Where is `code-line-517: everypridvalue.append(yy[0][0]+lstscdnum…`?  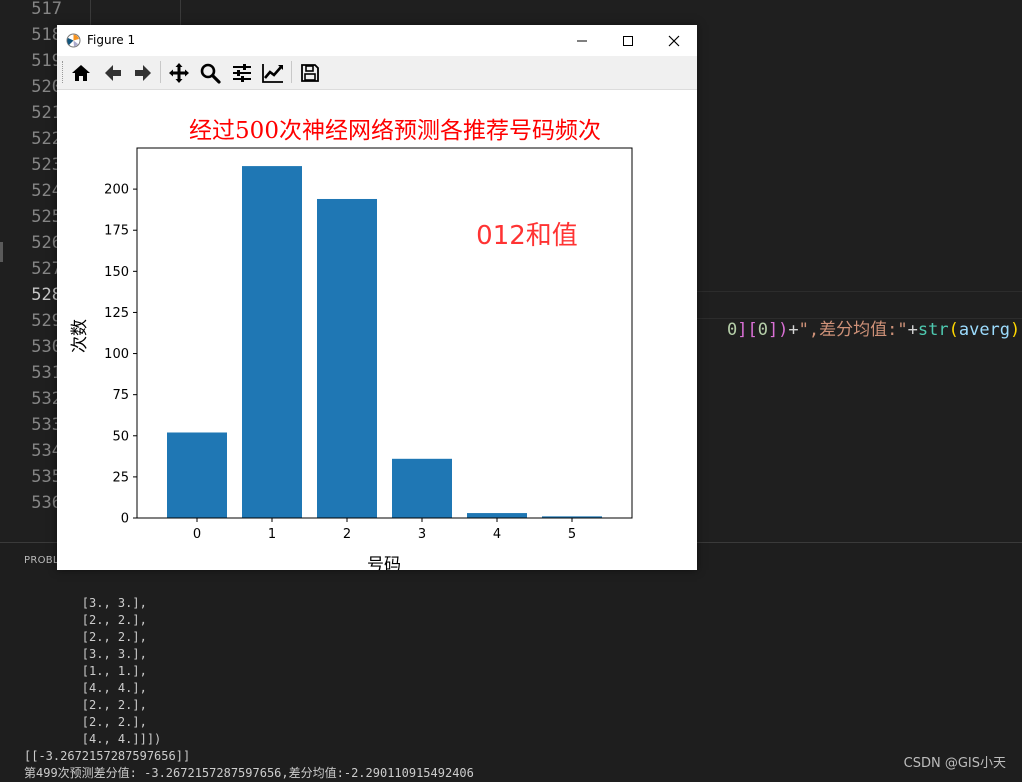 code-line-517: everypridvalue.append(yy[0][0]+lstscdnum… is located at coordinates (452, 22).